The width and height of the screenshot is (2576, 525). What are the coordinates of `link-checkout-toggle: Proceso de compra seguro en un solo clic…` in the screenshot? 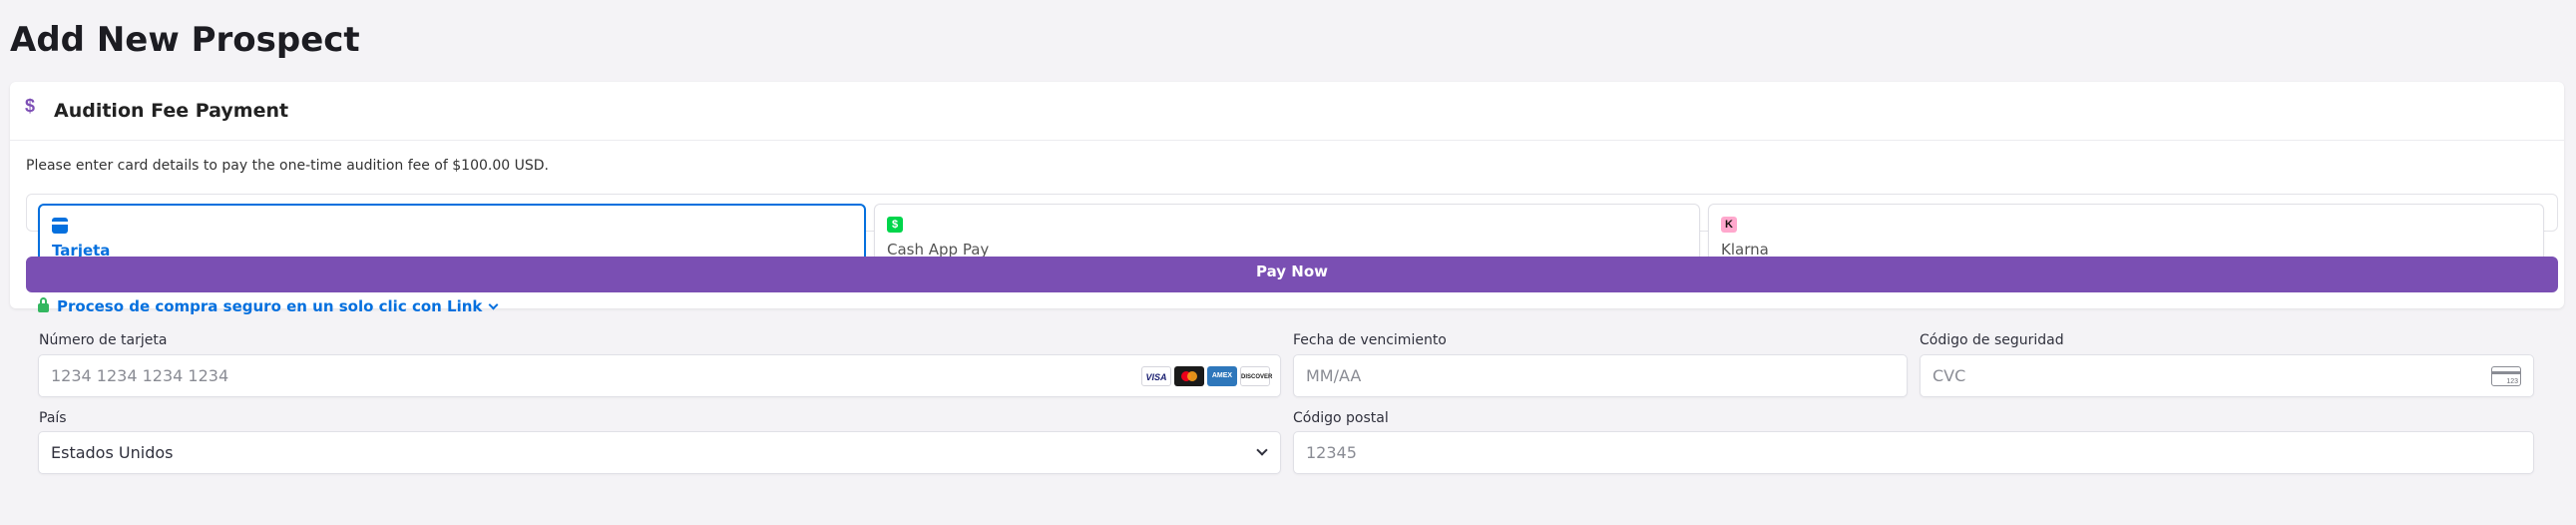 It's located at (268, 306).